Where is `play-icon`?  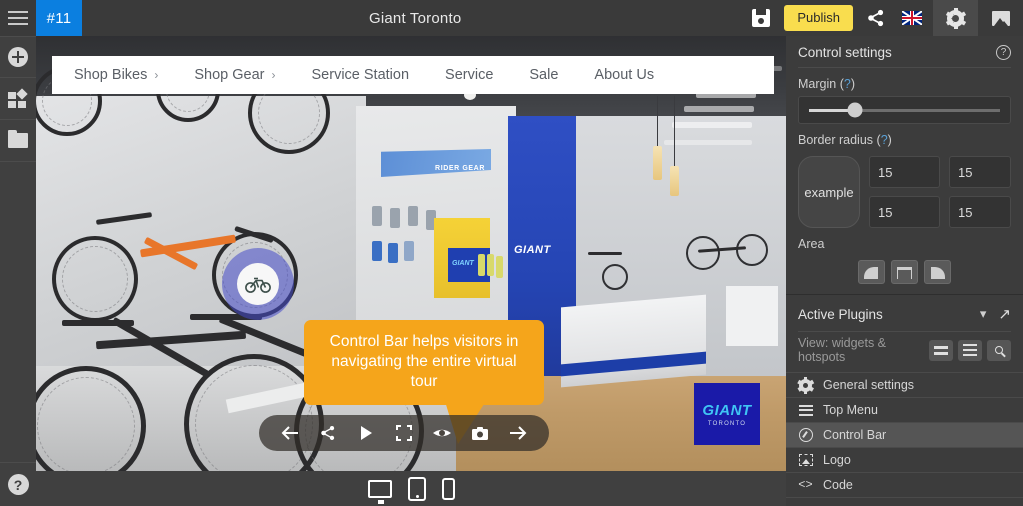 play-icon is located at coordinates (366, 433).